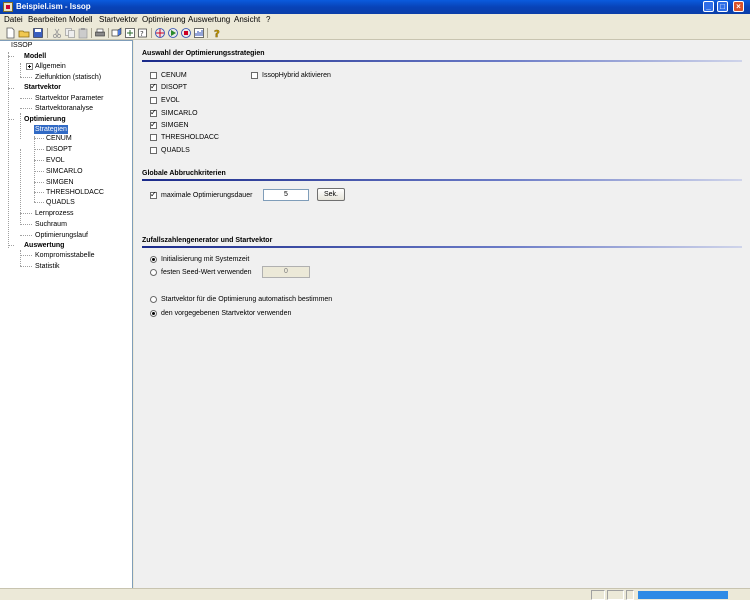 Image resolution: width=750 pixels, height=600 pixels. What do you see at coordinates (164, 19) in the screenshot?
I see `menu-optimierung: Optimierung` at bounding box center [164, 19].